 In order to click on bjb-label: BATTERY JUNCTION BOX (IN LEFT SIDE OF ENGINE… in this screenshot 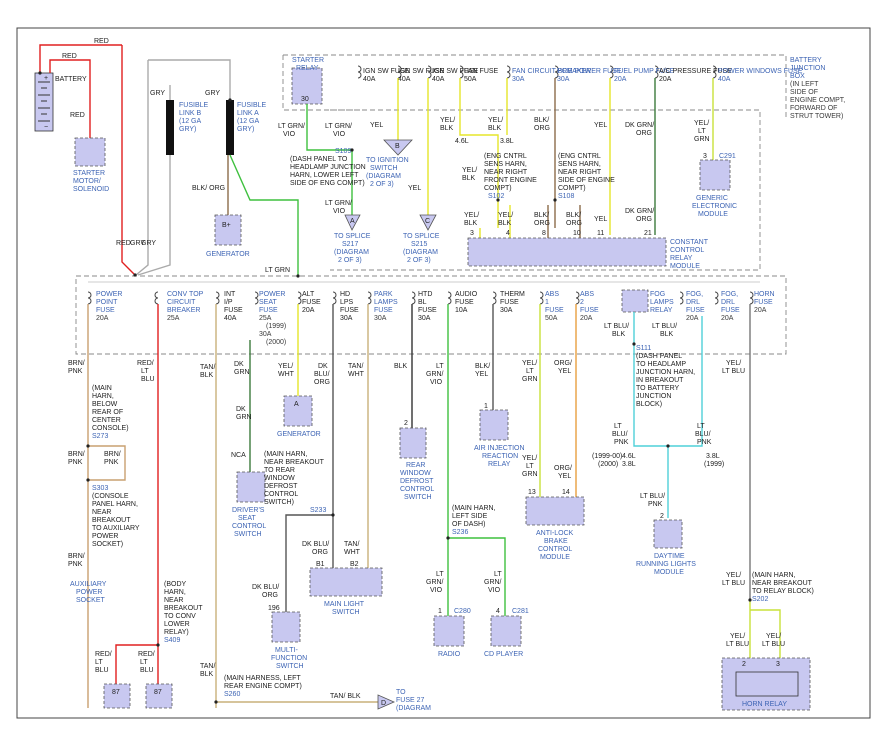, I will do `click(817, 88)`.